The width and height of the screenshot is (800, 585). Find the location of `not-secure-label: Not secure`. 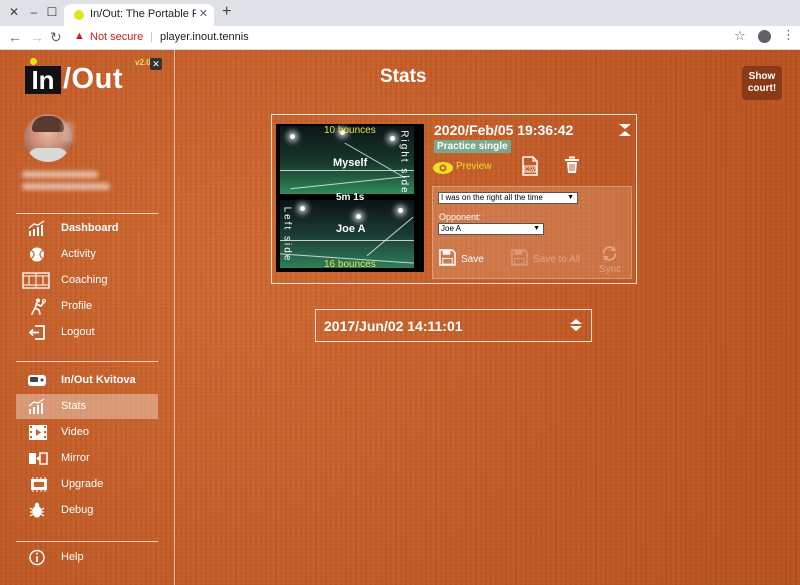

not-secure-label: Not secure is located at coordinates (117, 37).